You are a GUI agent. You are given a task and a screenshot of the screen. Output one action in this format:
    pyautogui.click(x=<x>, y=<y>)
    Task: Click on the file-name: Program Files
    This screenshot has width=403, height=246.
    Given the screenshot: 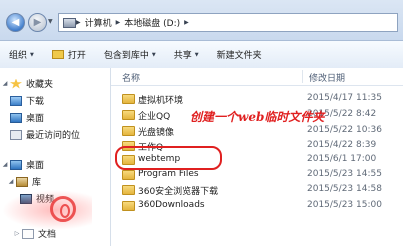 What is the action you would take?
    pyautogui.click(x=168, y=174)
    